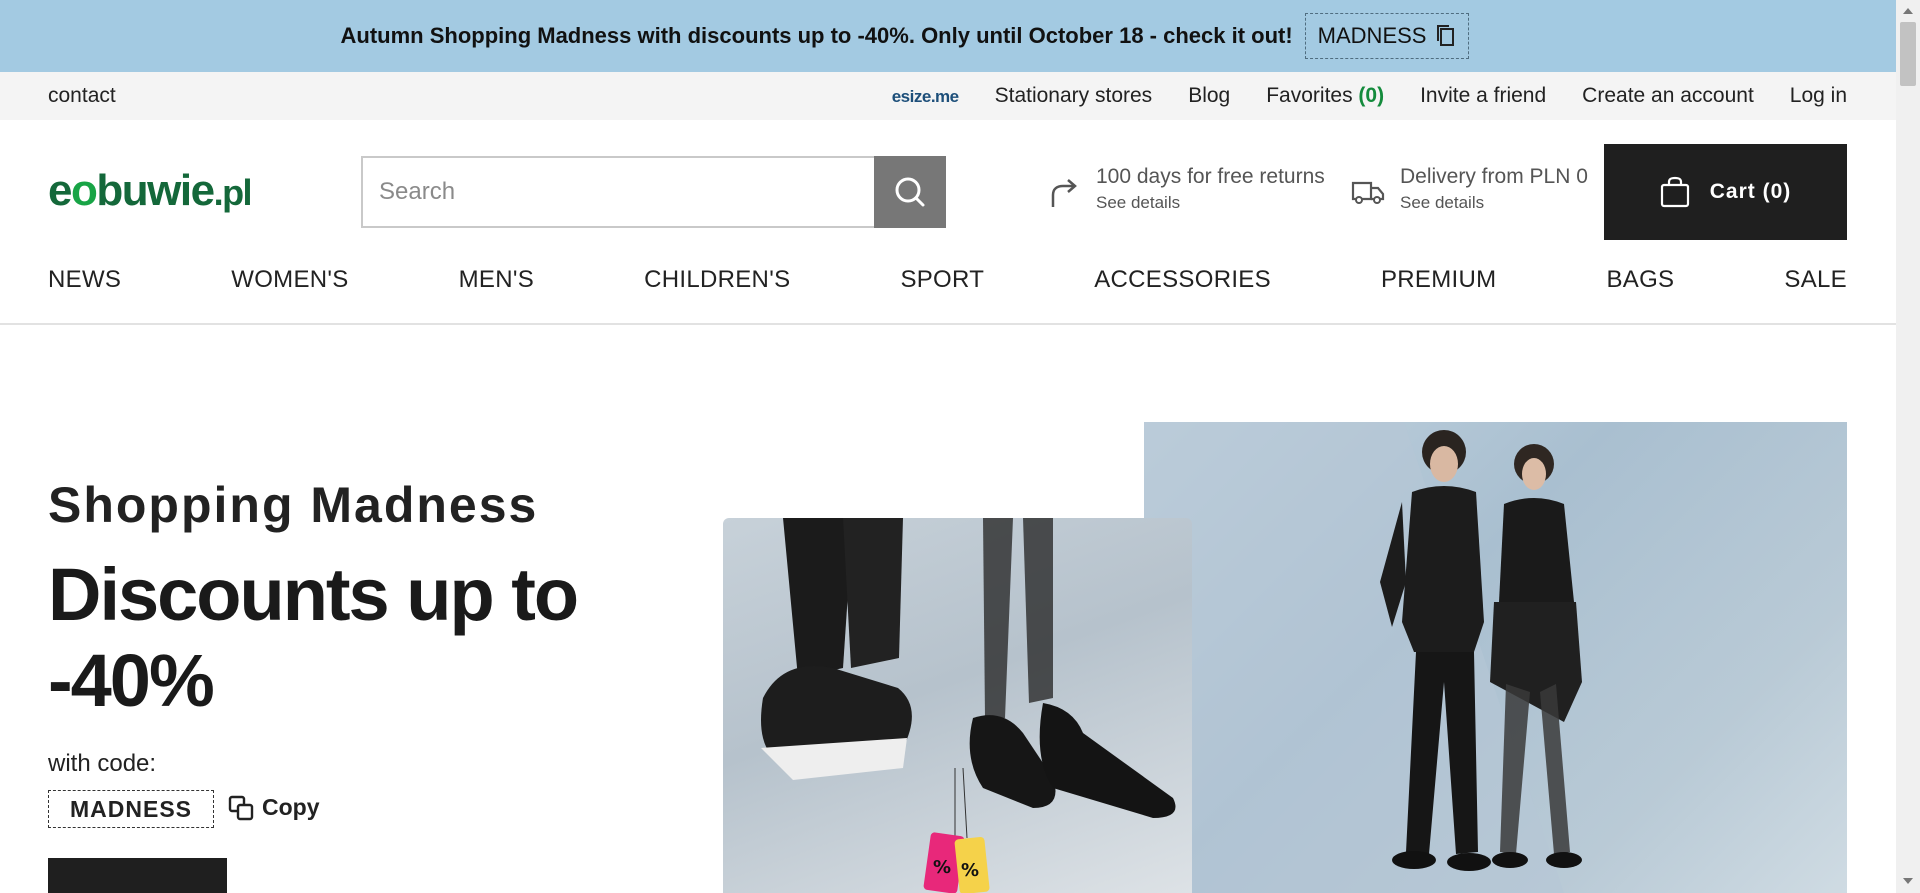  I want to click on returns-title: 100 days for free returns, so click(1210, 176).